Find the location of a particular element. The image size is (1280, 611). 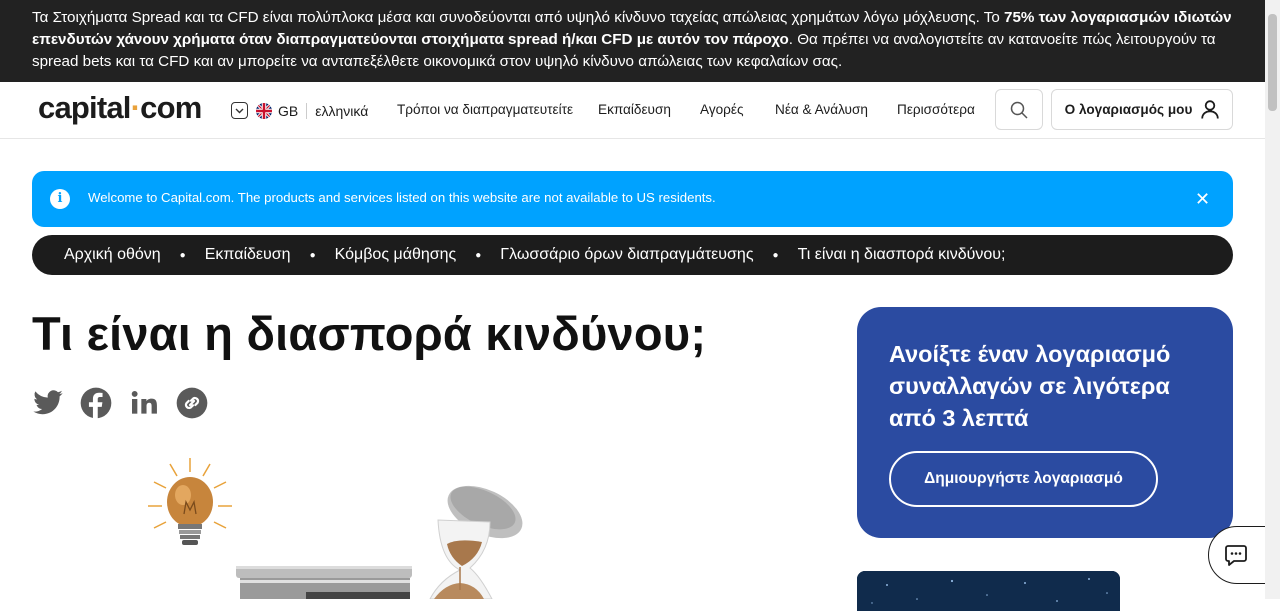

uk-flag-icon is located at coordinates (264, 110).